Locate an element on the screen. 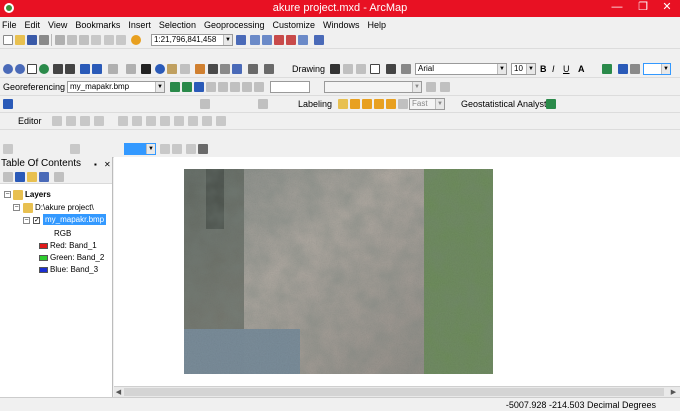 This screenshot has width=680, height=411. delete-link-icon is located at coordinates (247, 87).